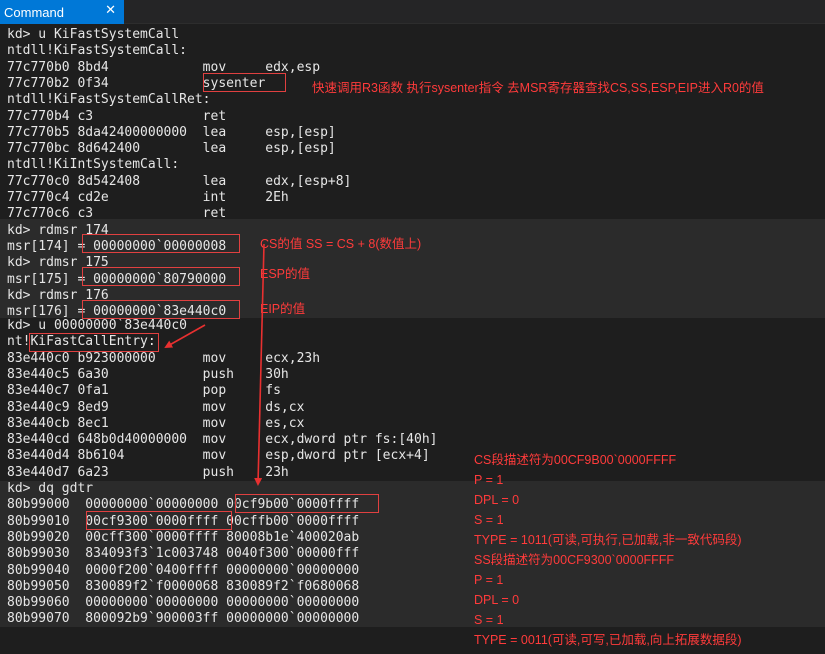 The image size is (825, 654). What do you see at coordinates (110, 10) in the screenshot?
I see `close-icon: ✕` at bounding box center [110, 10].